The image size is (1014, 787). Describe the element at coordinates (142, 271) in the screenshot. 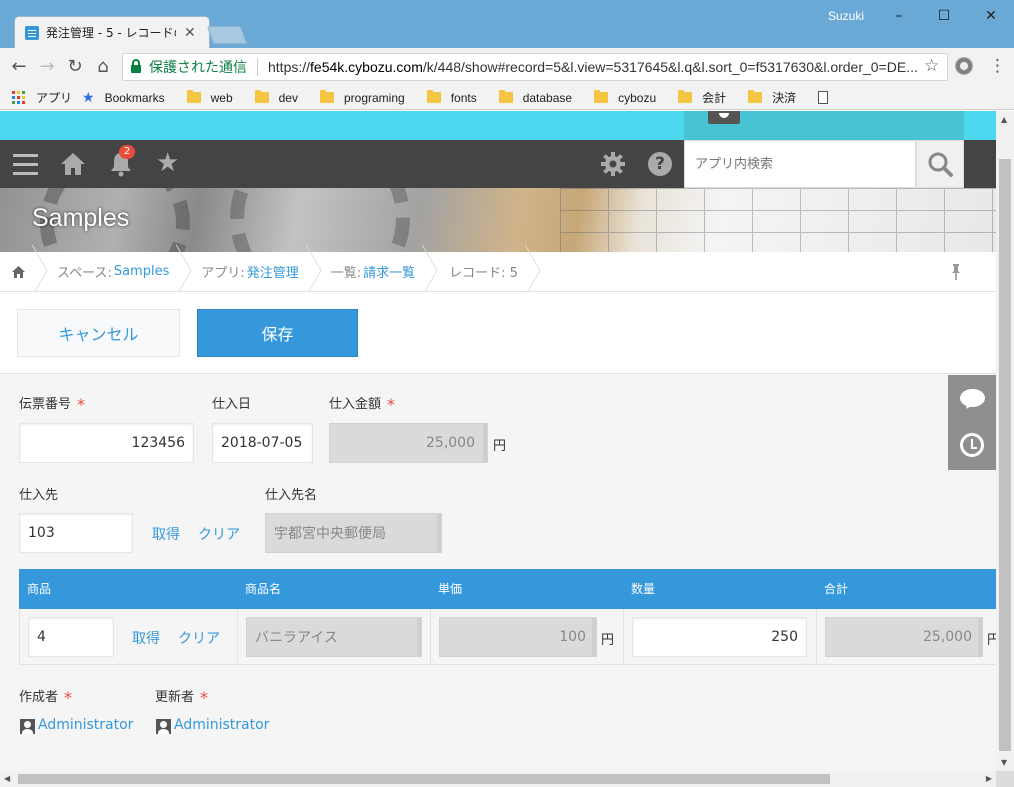

I see `breadcrumb-space-link: Samples` at that location.